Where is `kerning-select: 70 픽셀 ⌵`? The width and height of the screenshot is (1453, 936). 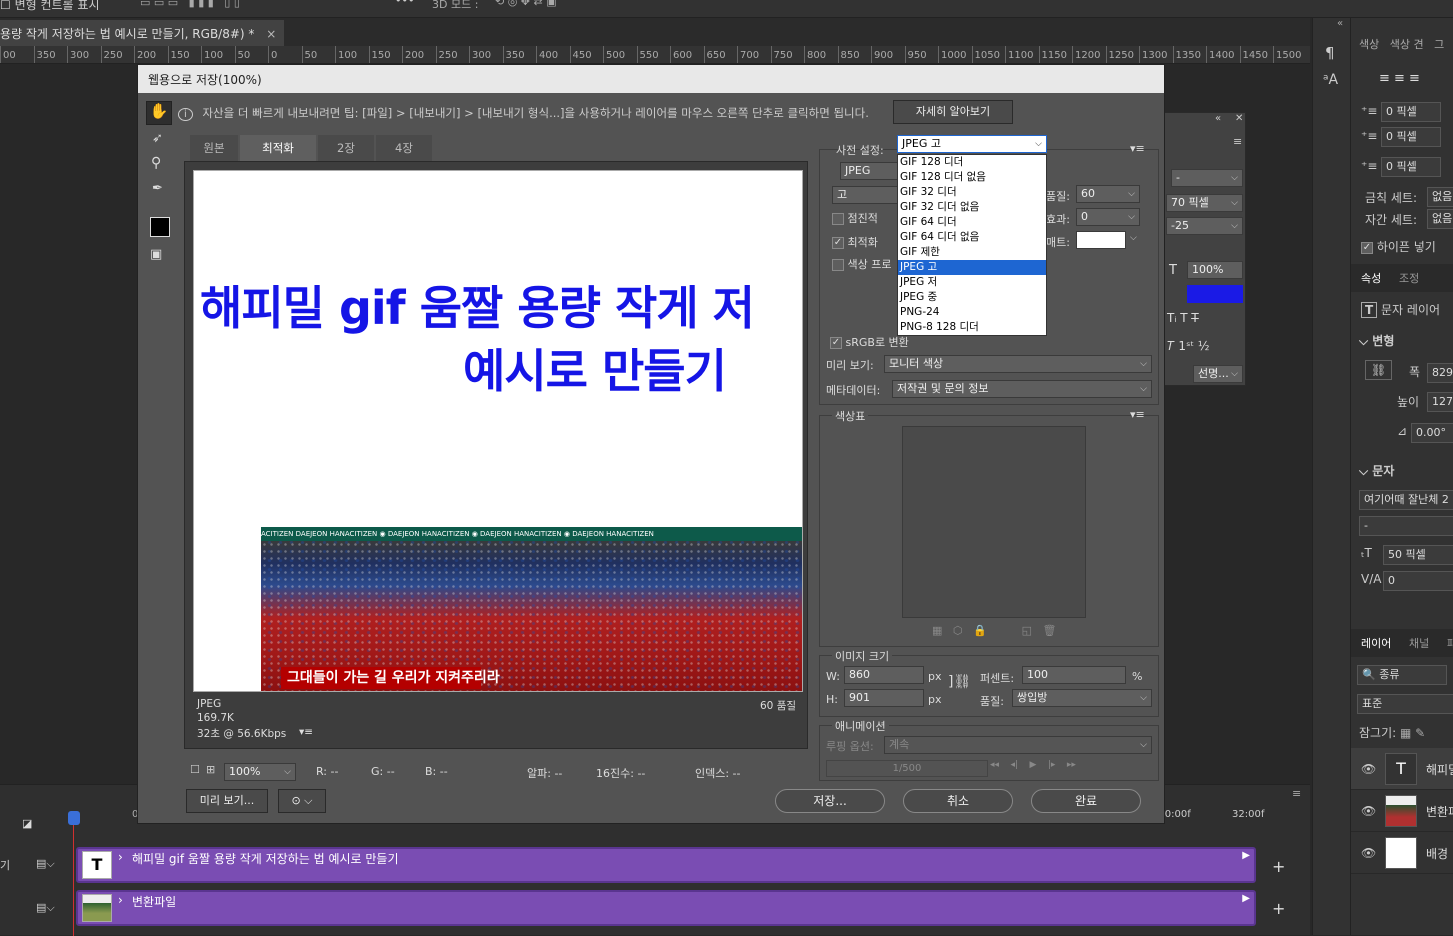
kerning-select: 70 픽셀 ⌵ is located at coordinates (1204, 203).